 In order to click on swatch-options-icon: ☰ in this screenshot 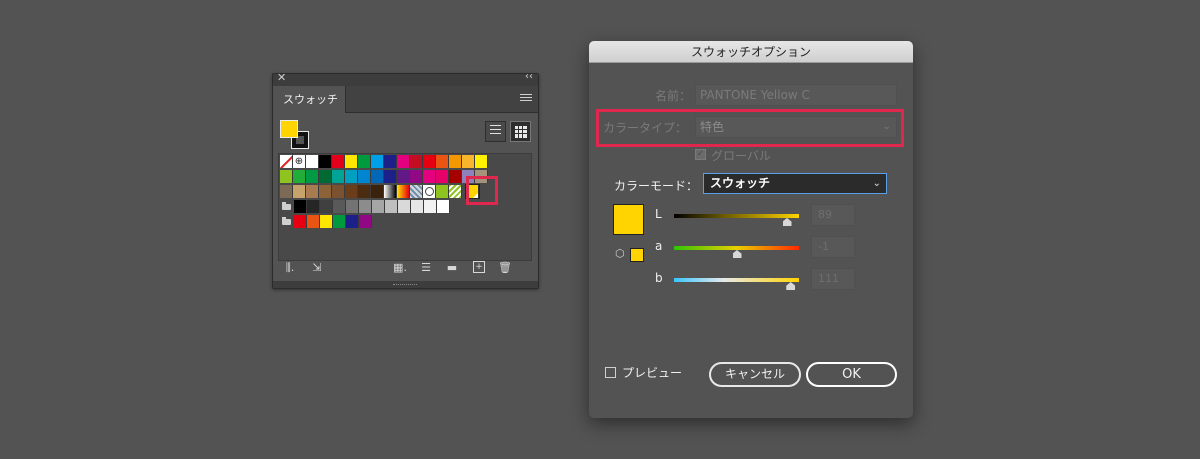, I will do `click(426, 267)`.